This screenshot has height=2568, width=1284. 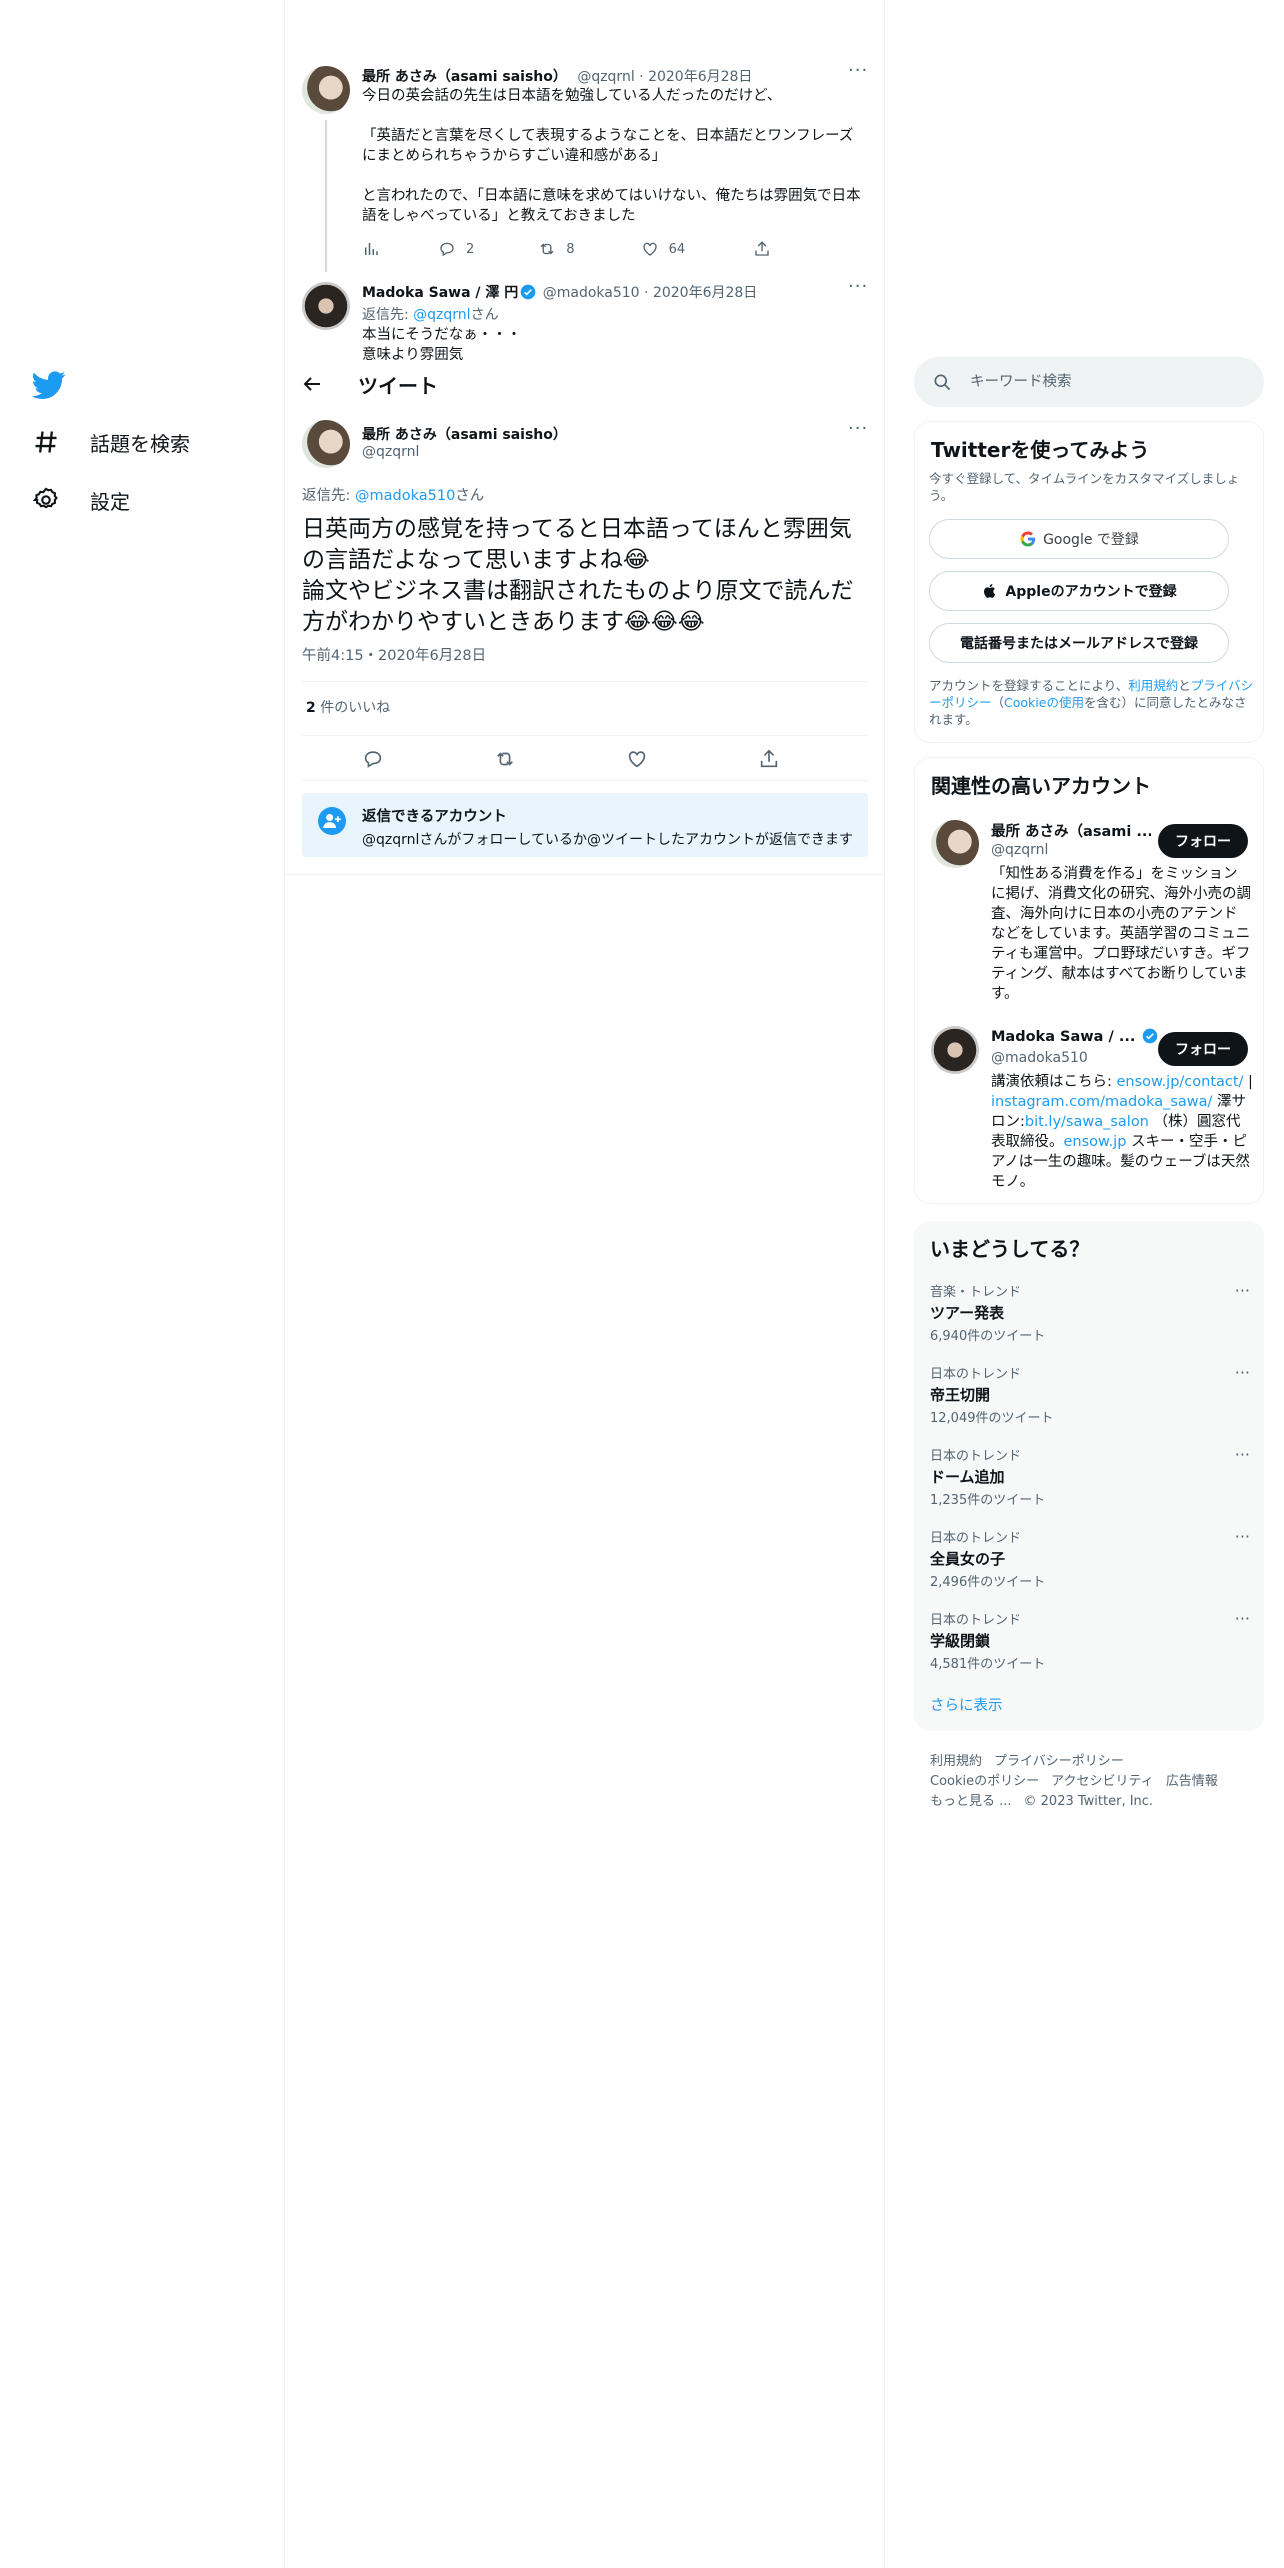 I want to click on footer-link: 利用規約, so click(x=956, y=1761).